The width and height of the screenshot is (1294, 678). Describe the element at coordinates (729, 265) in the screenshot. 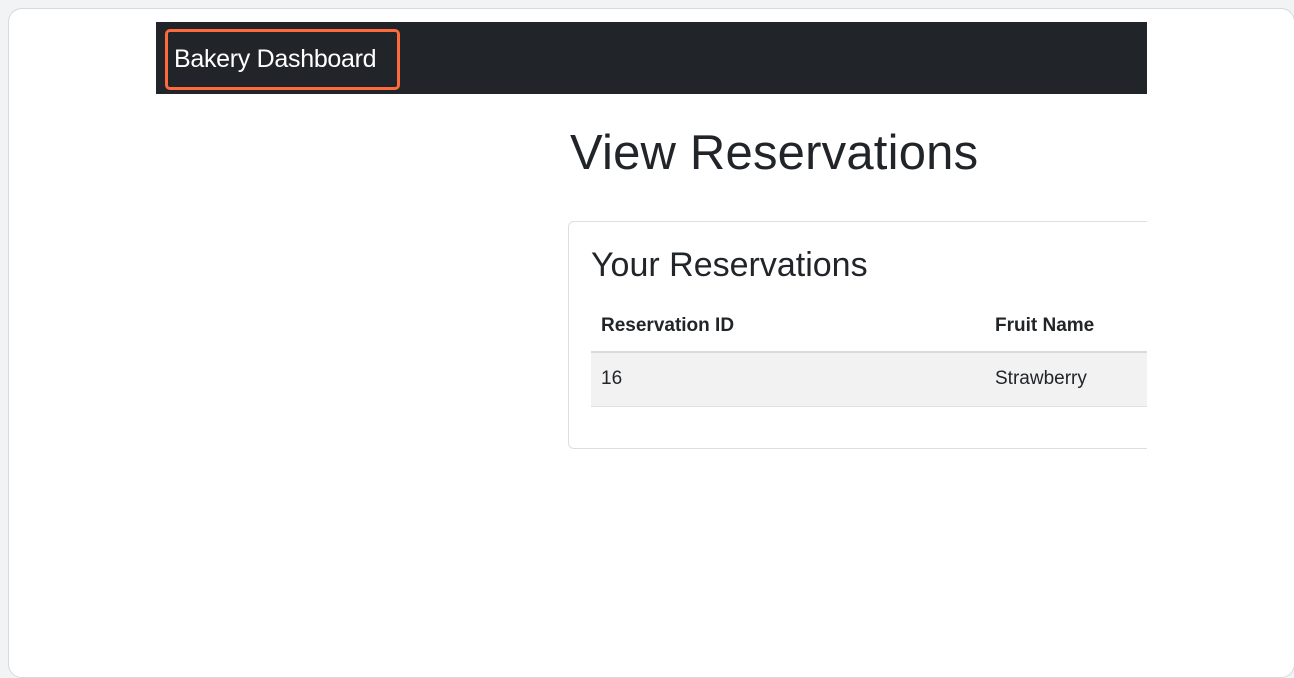

I see `card-title: Your Reservations` at that location.